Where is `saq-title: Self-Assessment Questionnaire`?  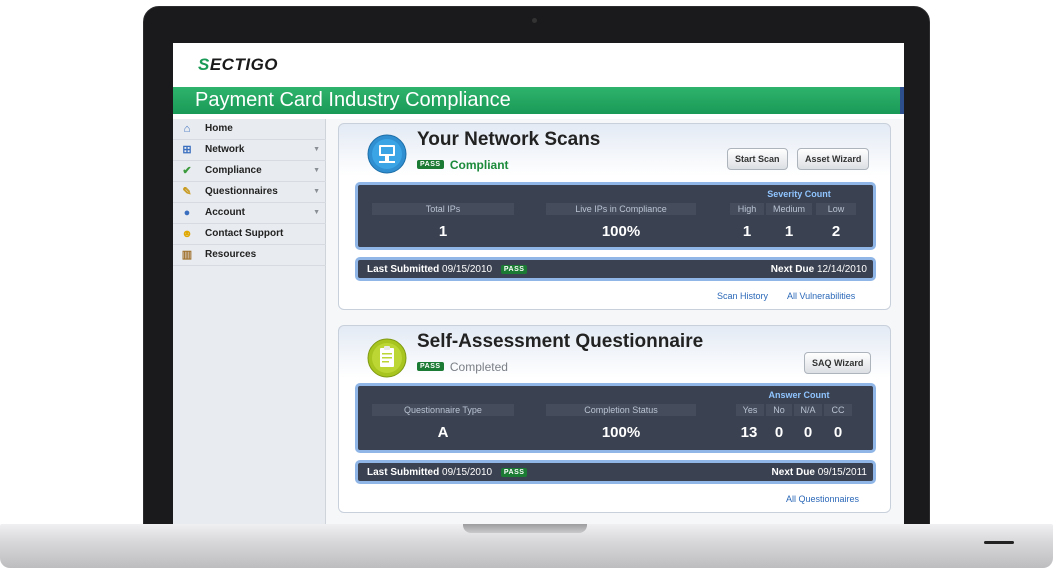
saq-title: Self-Assessment Questionnaire is located at coordinates (560, 341).